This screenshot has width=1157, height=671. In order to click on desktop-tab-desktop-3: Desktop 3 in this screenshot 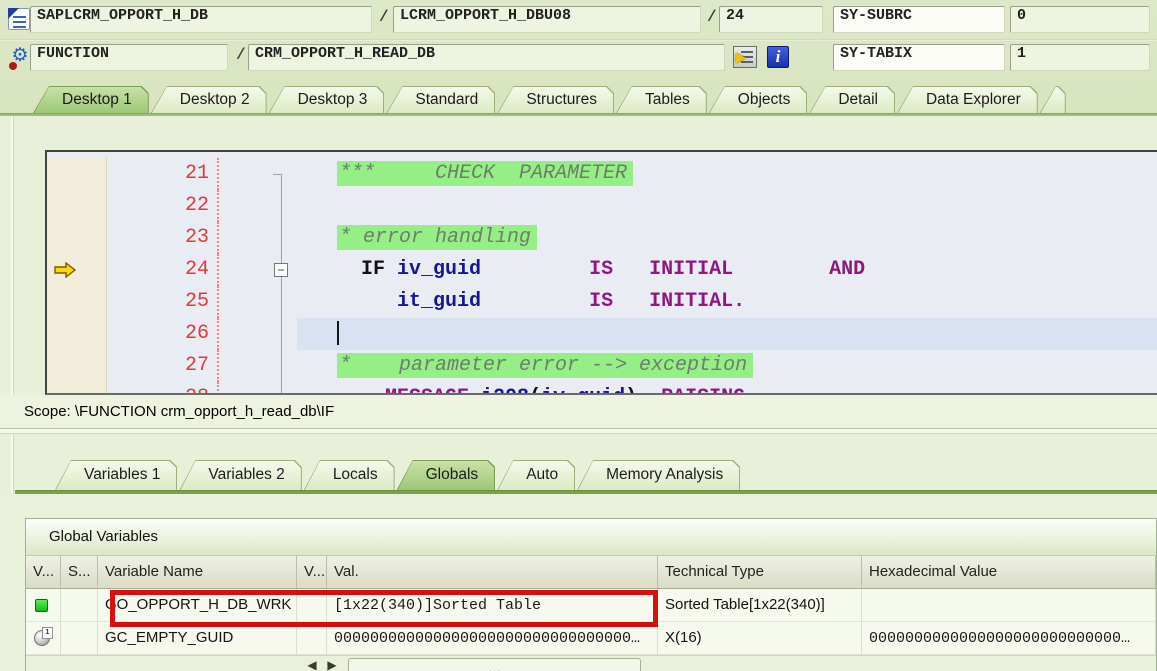, I will do `click(327, 99)`.